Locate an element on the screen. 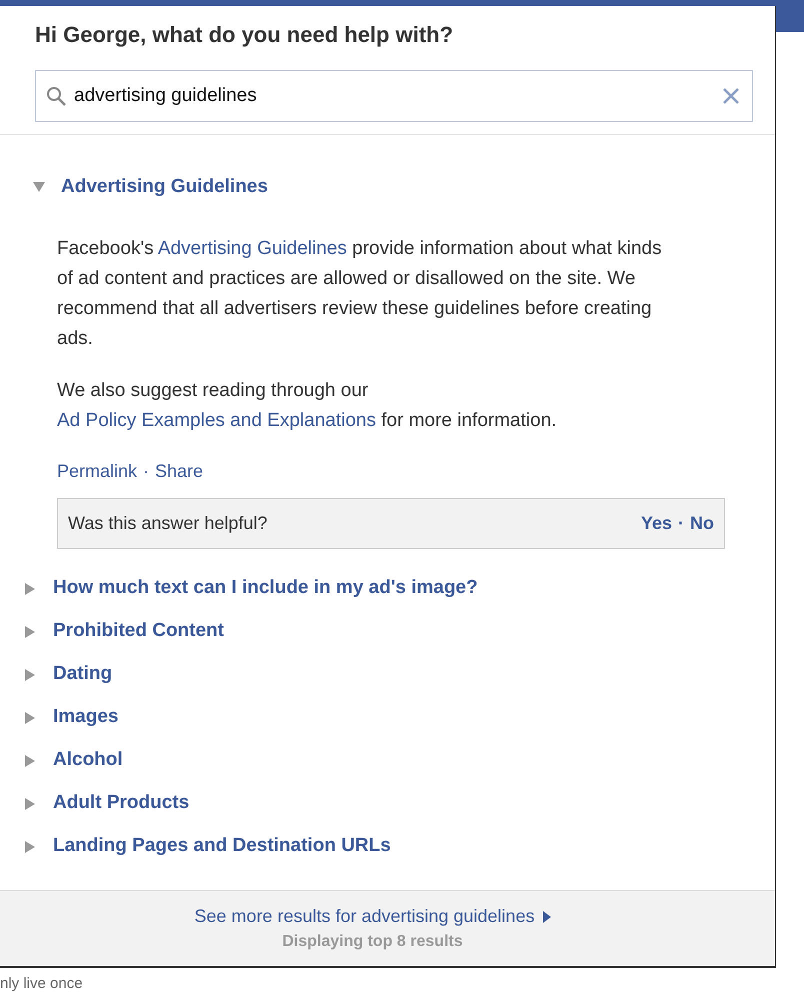 This screenshot has width=804, height=1000. answer-link: Ad Policy Examples and Explanations is located at coordinates (216, 420).